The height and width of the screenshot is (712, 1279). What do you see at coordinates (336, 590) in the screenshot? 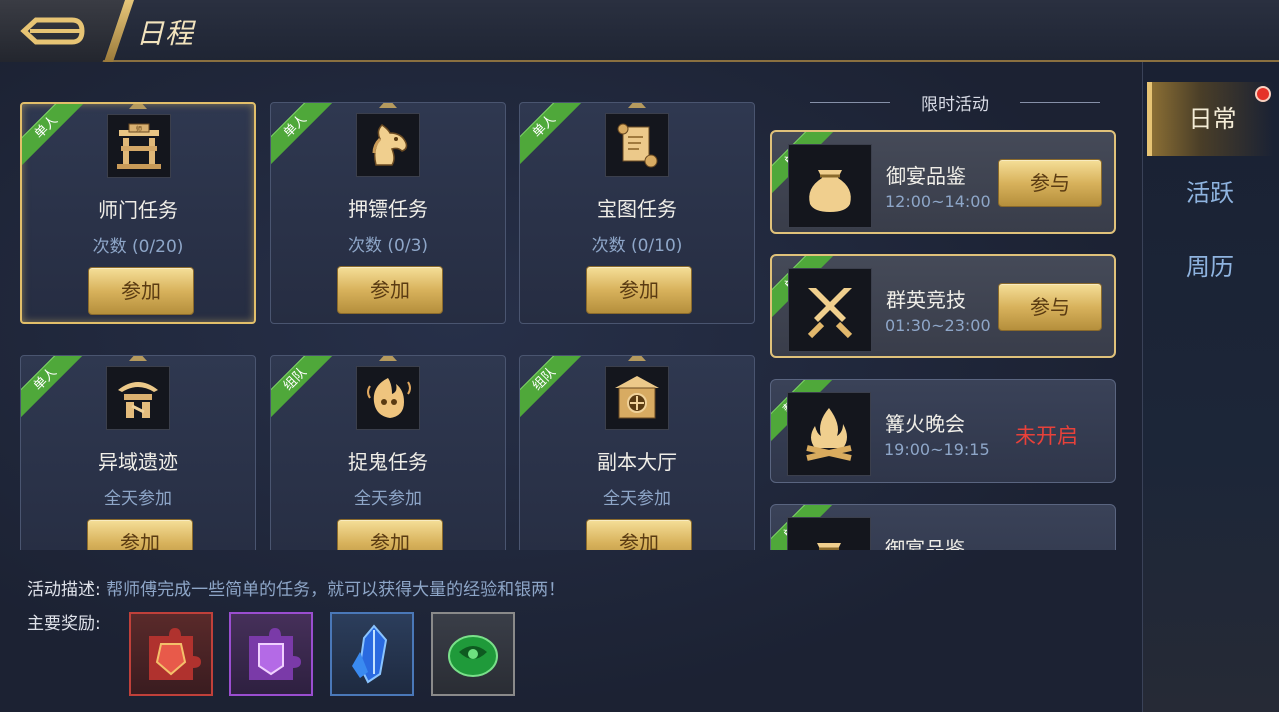
I see `description-text: 帮师傅完成一些简单的任务，就可以获得大量的经验和银两！` at bounding box center [336, 590].